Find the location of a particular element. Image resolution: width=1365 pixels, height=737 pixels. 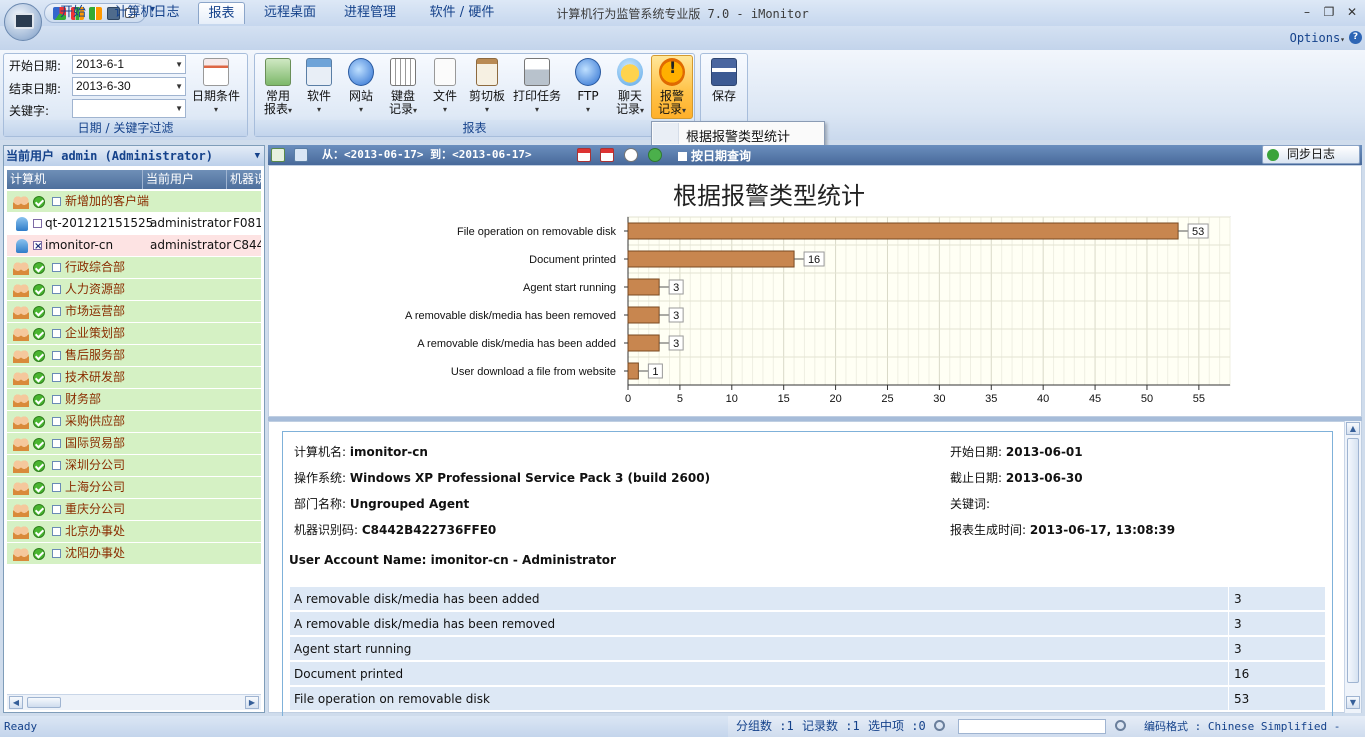

group-row: 技术研发部 is located at coordinates (134, 378).